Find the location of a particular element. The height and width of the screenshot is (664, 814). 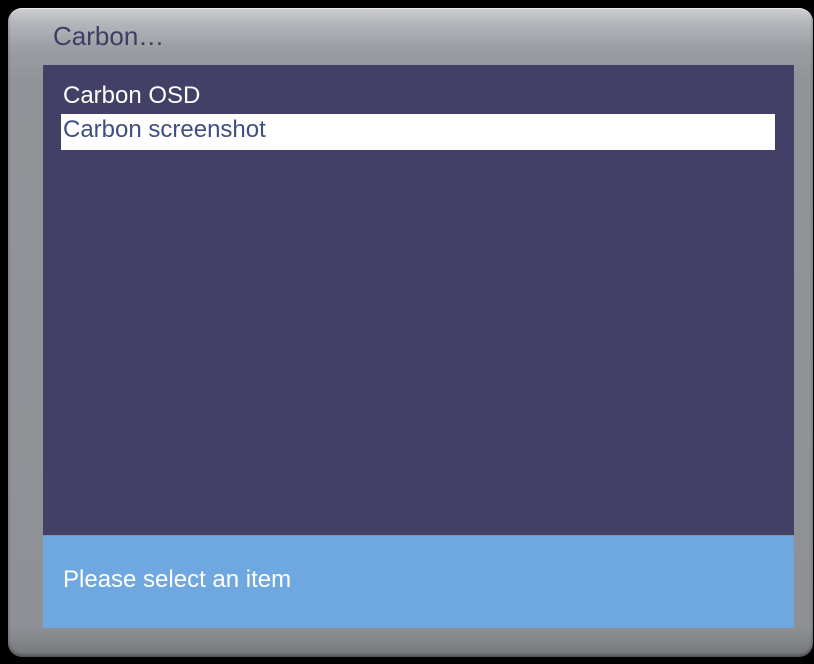

status-text: Please select an item is located at coordinates (177, 579).